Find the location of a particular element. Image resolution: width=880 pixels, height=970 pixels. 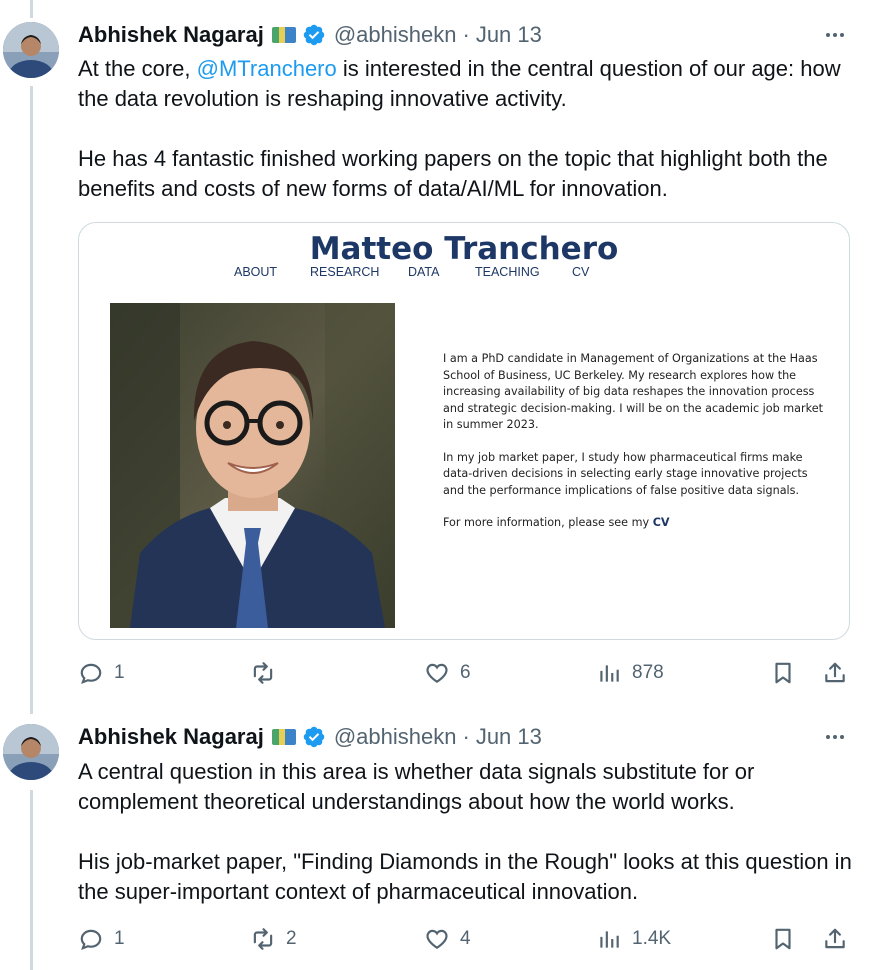

text-segment: At the core, is located at coordinates (137, 68).